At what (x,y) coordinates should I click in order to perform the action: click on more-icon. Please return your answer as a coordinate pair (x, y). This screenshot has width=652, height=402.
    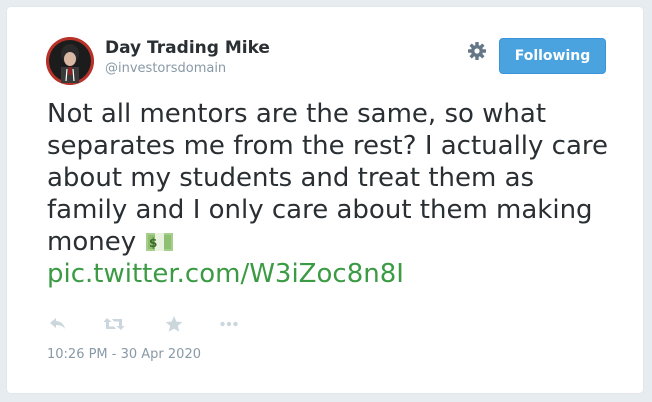
    Looking at the image, I should click on (229, 324).